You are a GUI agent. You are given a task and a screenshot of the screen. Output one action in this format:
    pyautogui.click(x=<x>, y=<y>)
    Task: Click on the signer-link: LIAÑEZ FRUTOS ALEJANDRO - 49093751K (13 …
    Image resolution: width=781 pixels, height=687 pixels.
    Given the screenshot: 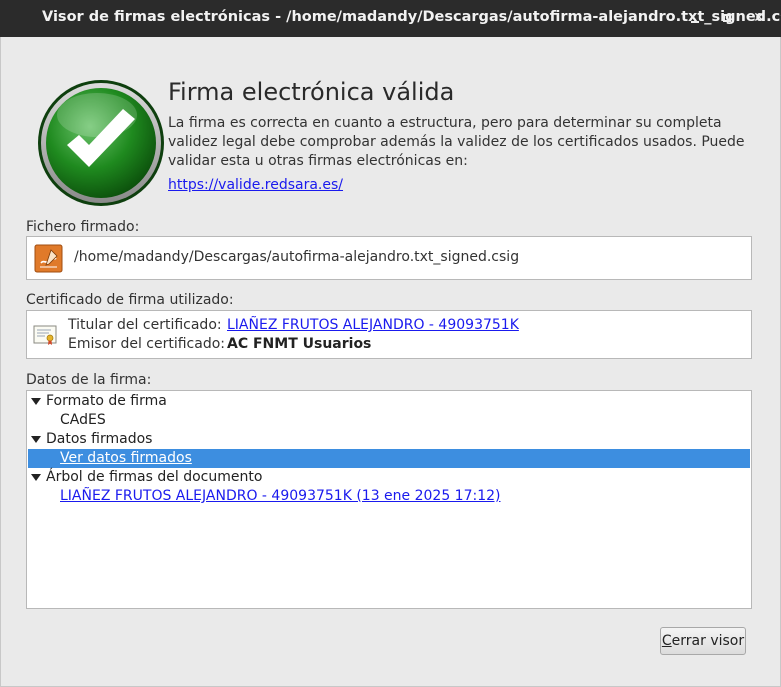 What is the action you would take?
    pyautogui.click(x=280, y=496)
    